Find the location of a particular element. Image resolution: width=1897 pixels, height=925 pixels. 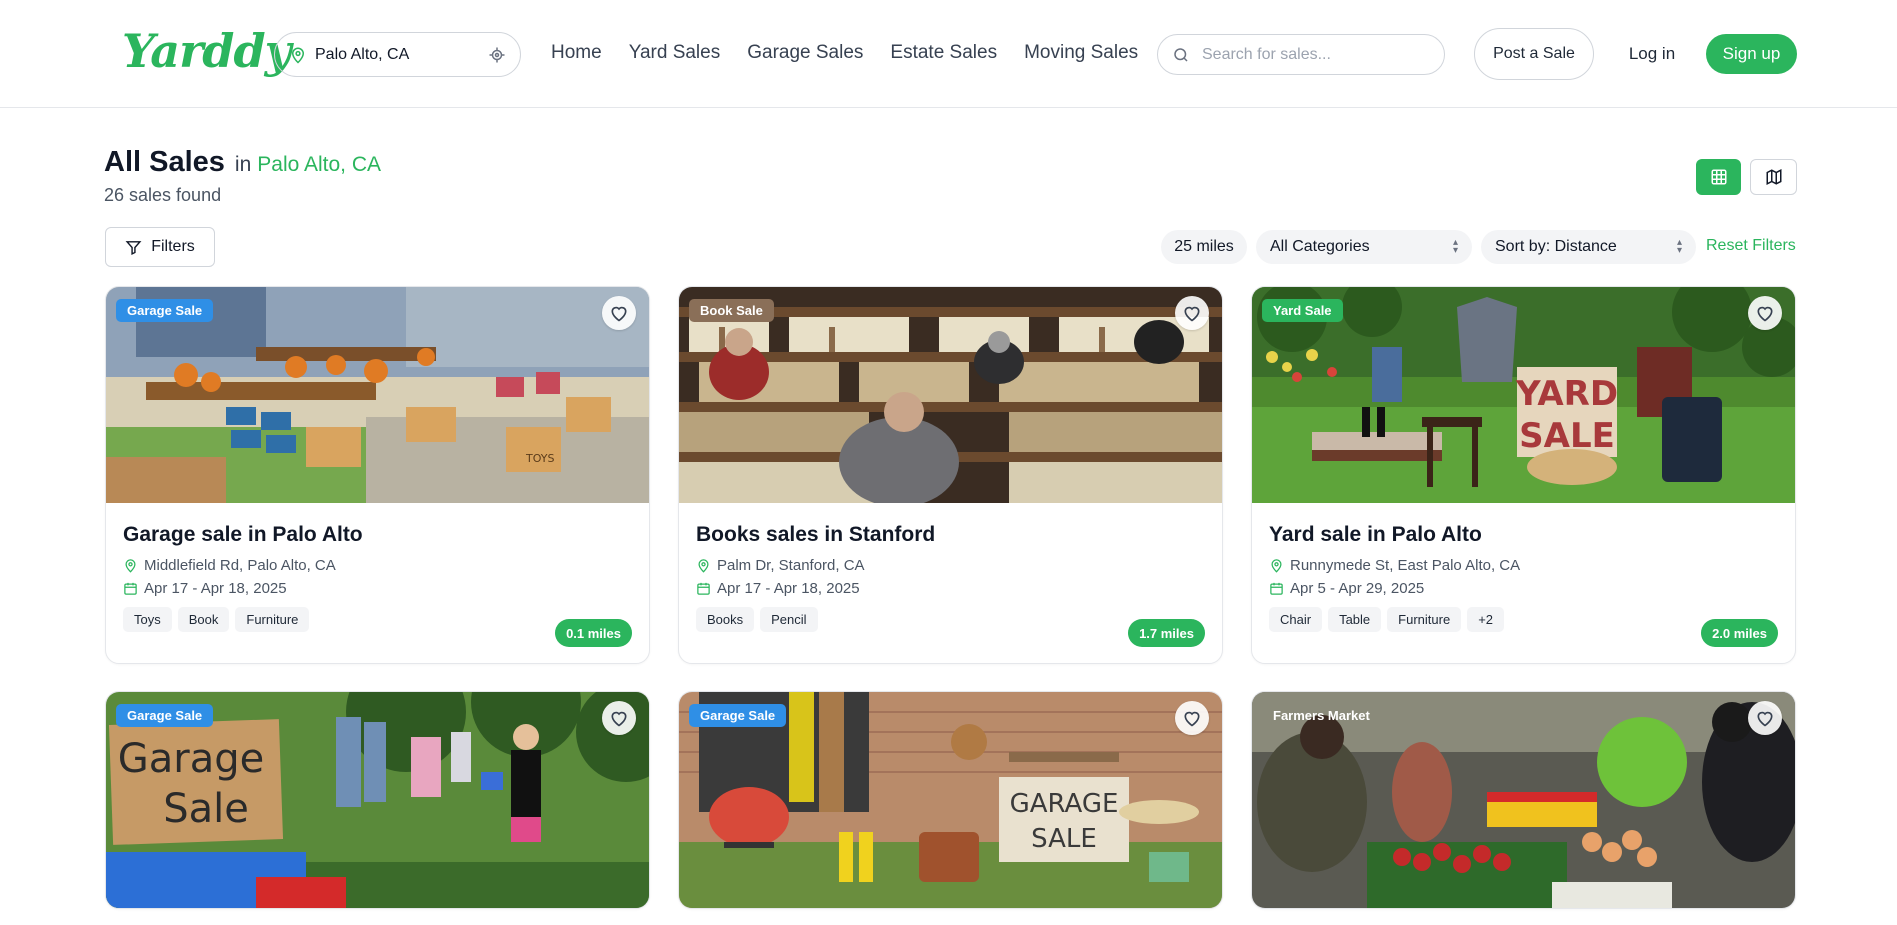

page-heading: All Sales is located at coordinates (164, 162).